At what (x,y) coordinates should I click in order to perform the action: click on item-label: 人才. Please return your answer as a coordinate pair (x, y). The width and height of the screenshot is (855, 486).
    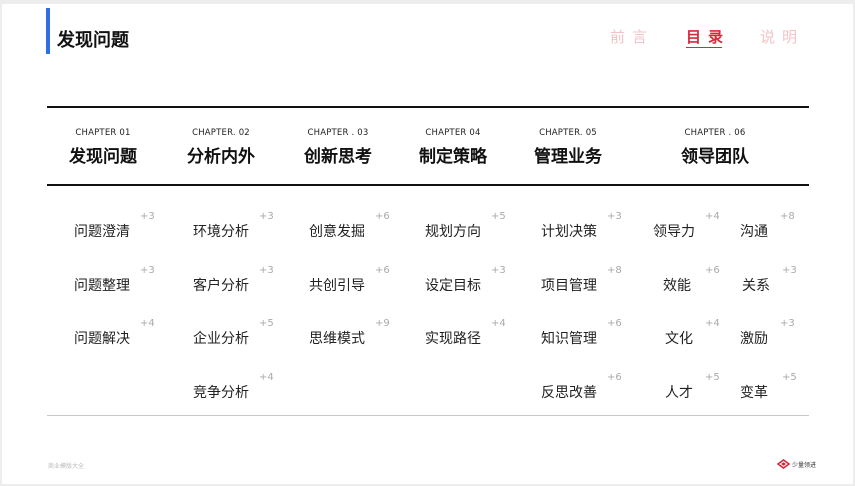
    Looking at the image, I should click on (679, 393).